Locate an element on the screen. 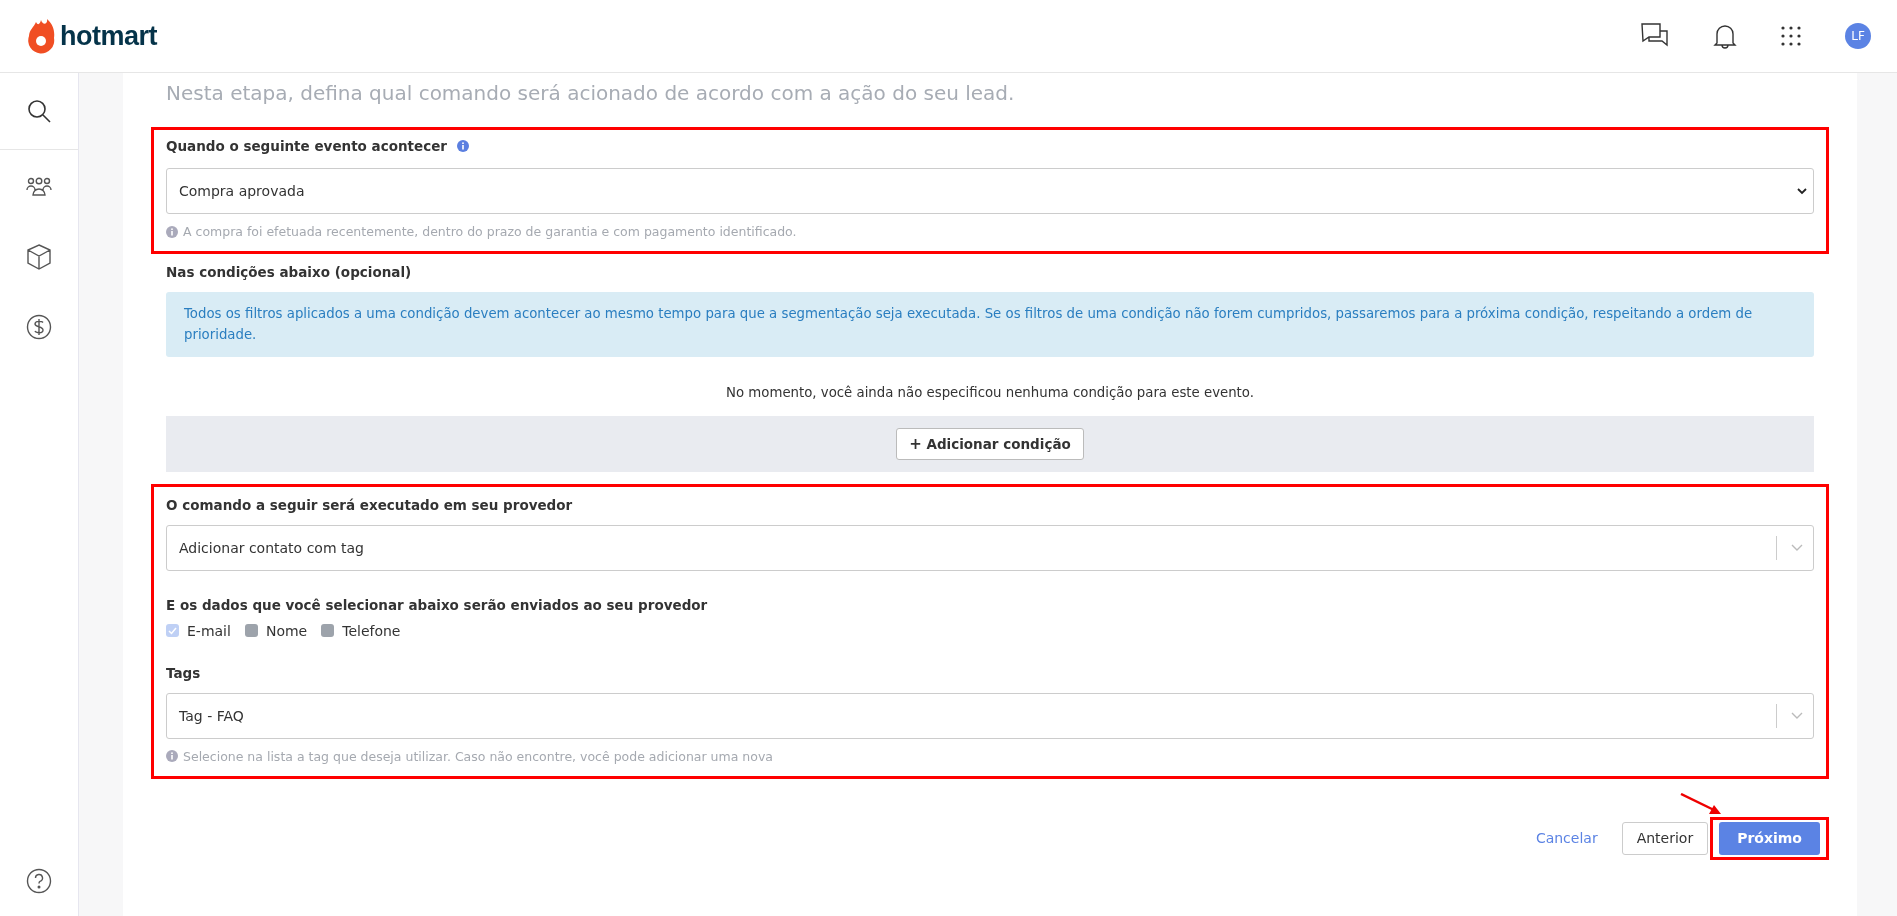 This screenshot has height=916, width=1897. cancel-link: Cancelar is located at coordinates (1566, 837).